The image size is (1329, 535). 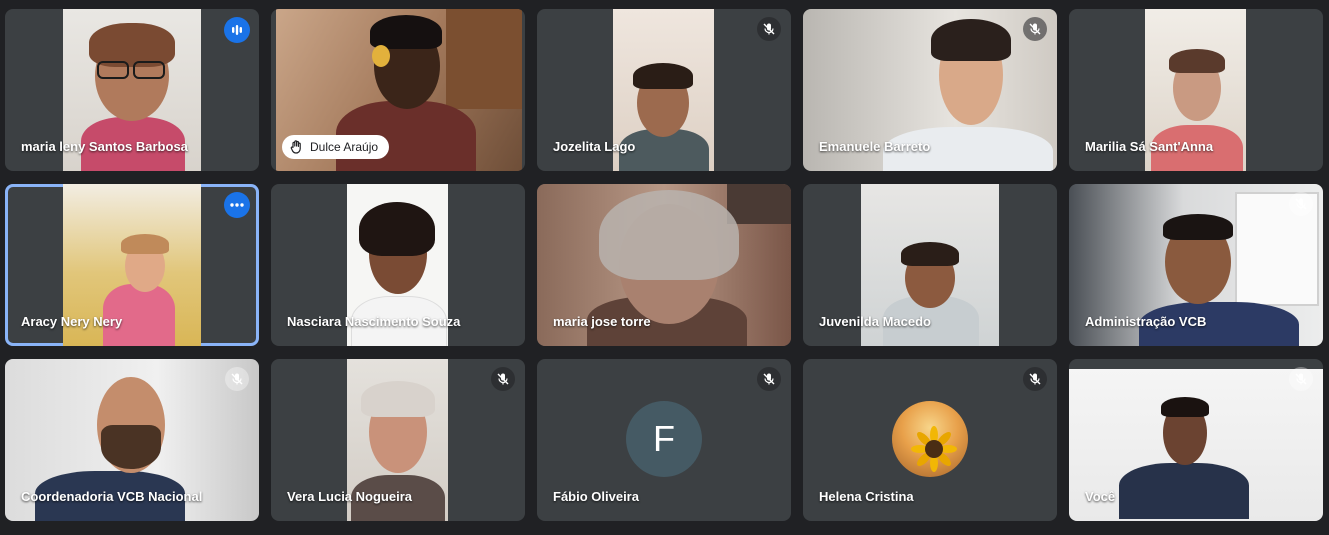 What do you see at coordinates (1146, 321) in the screenshot?
I see `participant-name: Administração VCB` at bounding box center [1146, 321].